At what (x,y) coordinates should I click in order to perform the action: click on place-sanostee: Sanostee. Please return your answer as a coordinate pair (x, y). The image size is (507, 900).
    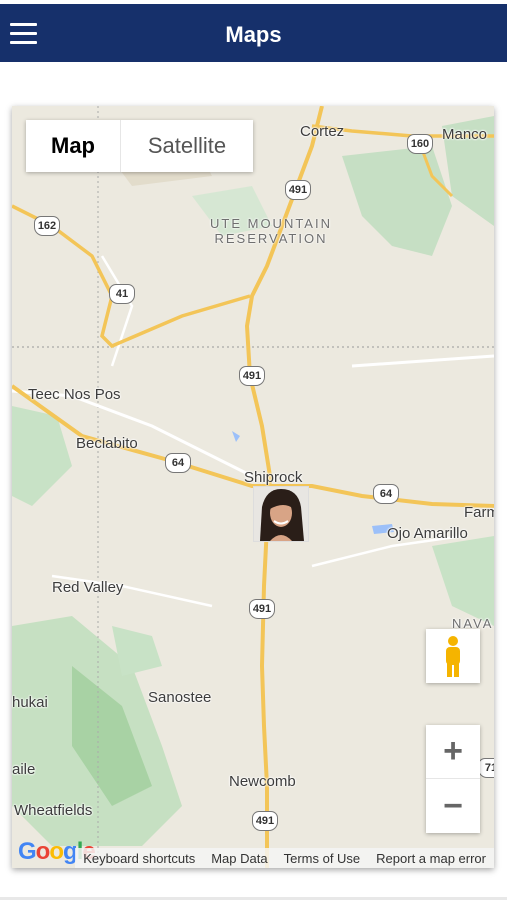
    Looking at the image, I should click on (180, 697).